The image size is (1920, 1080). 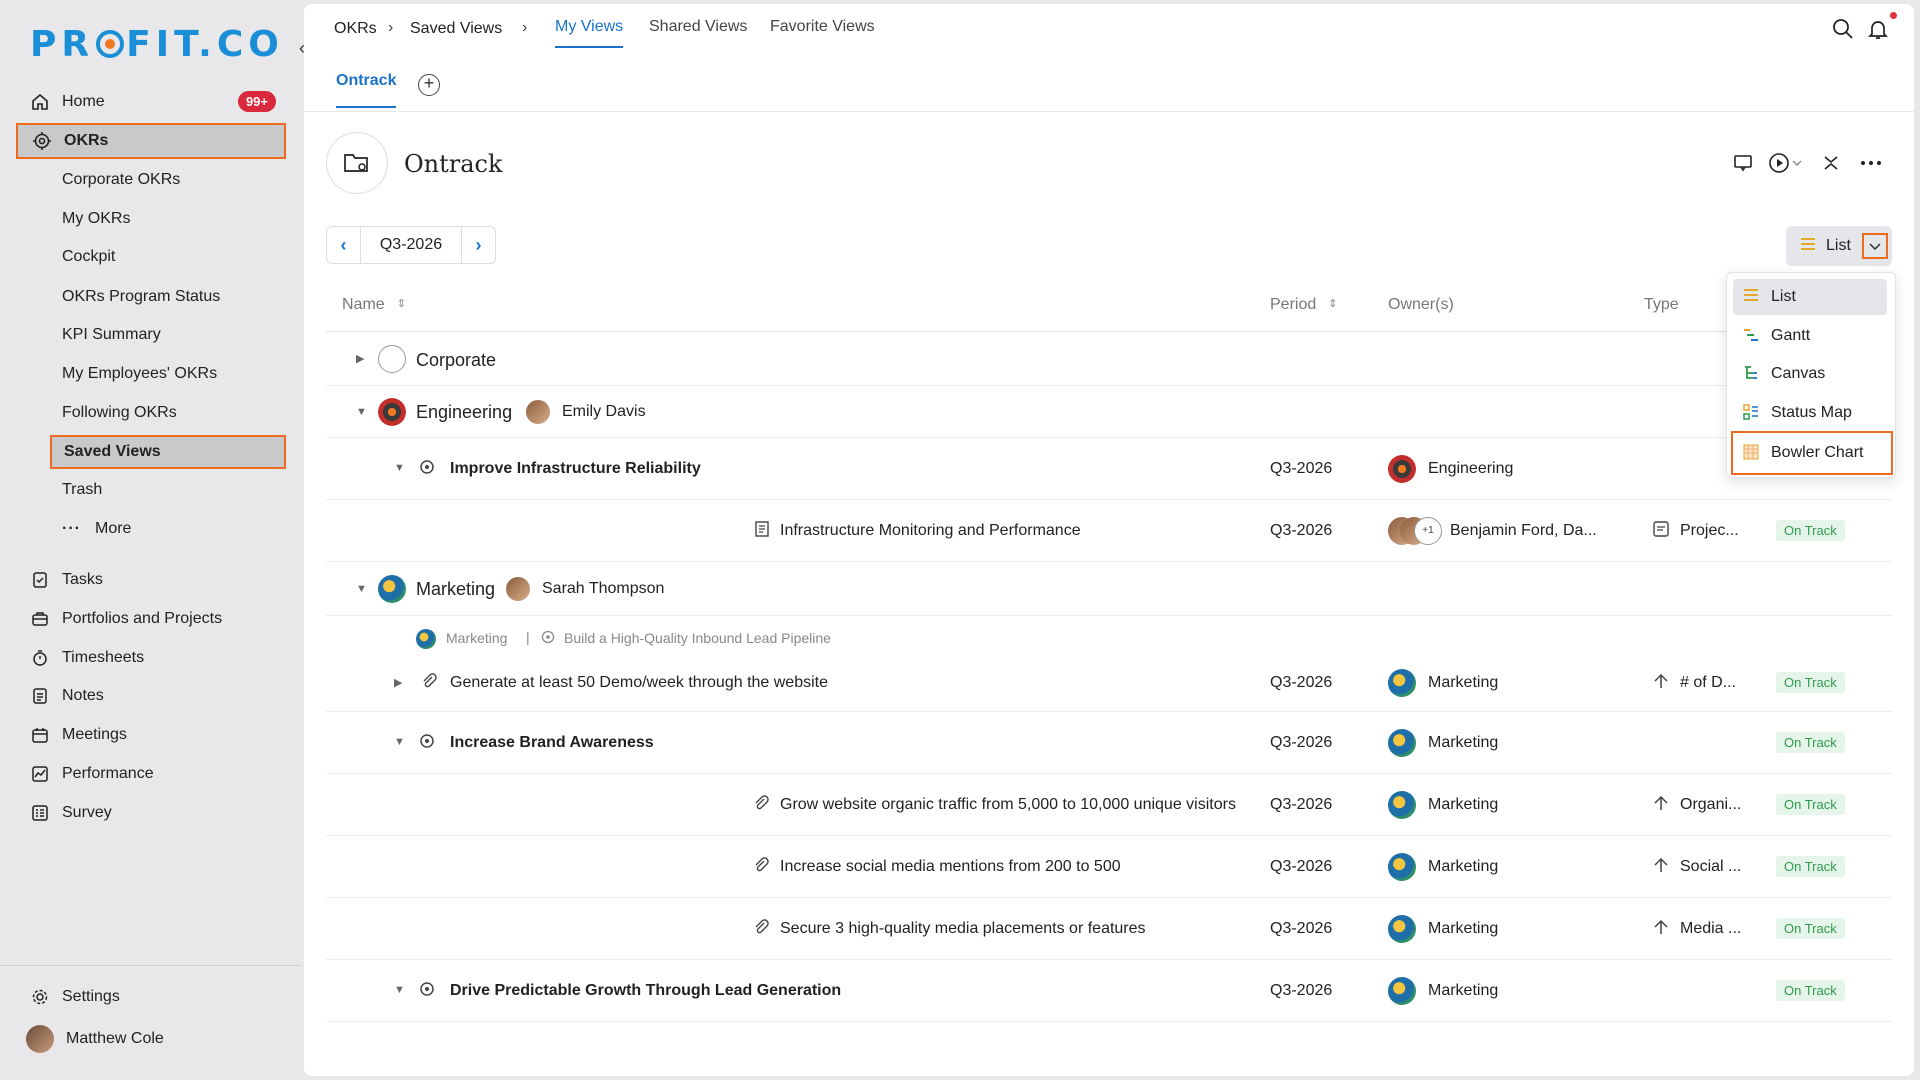 What do you see at coordinates (822, 27) in the screenshot?
I see `tab-favorite-views: Favorite Views` at bounding box center [822, 27].